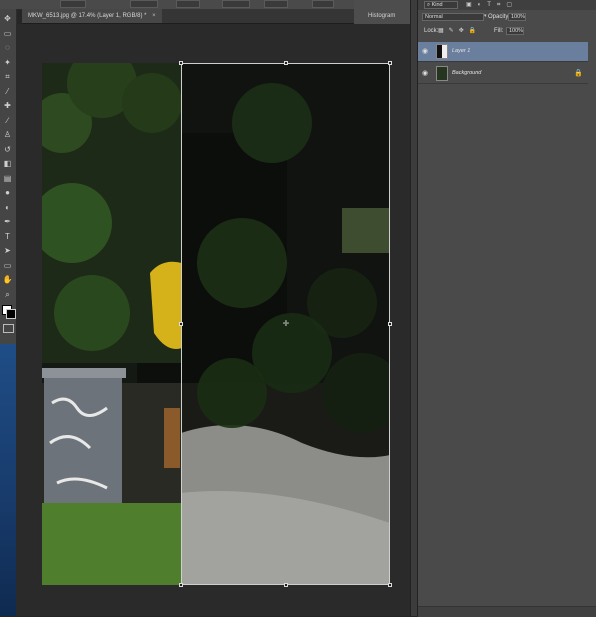 The image size is (596, 617). Describe the element at coordinates (7, 236) in the screenshot. I see `type-icon: T` at that location.